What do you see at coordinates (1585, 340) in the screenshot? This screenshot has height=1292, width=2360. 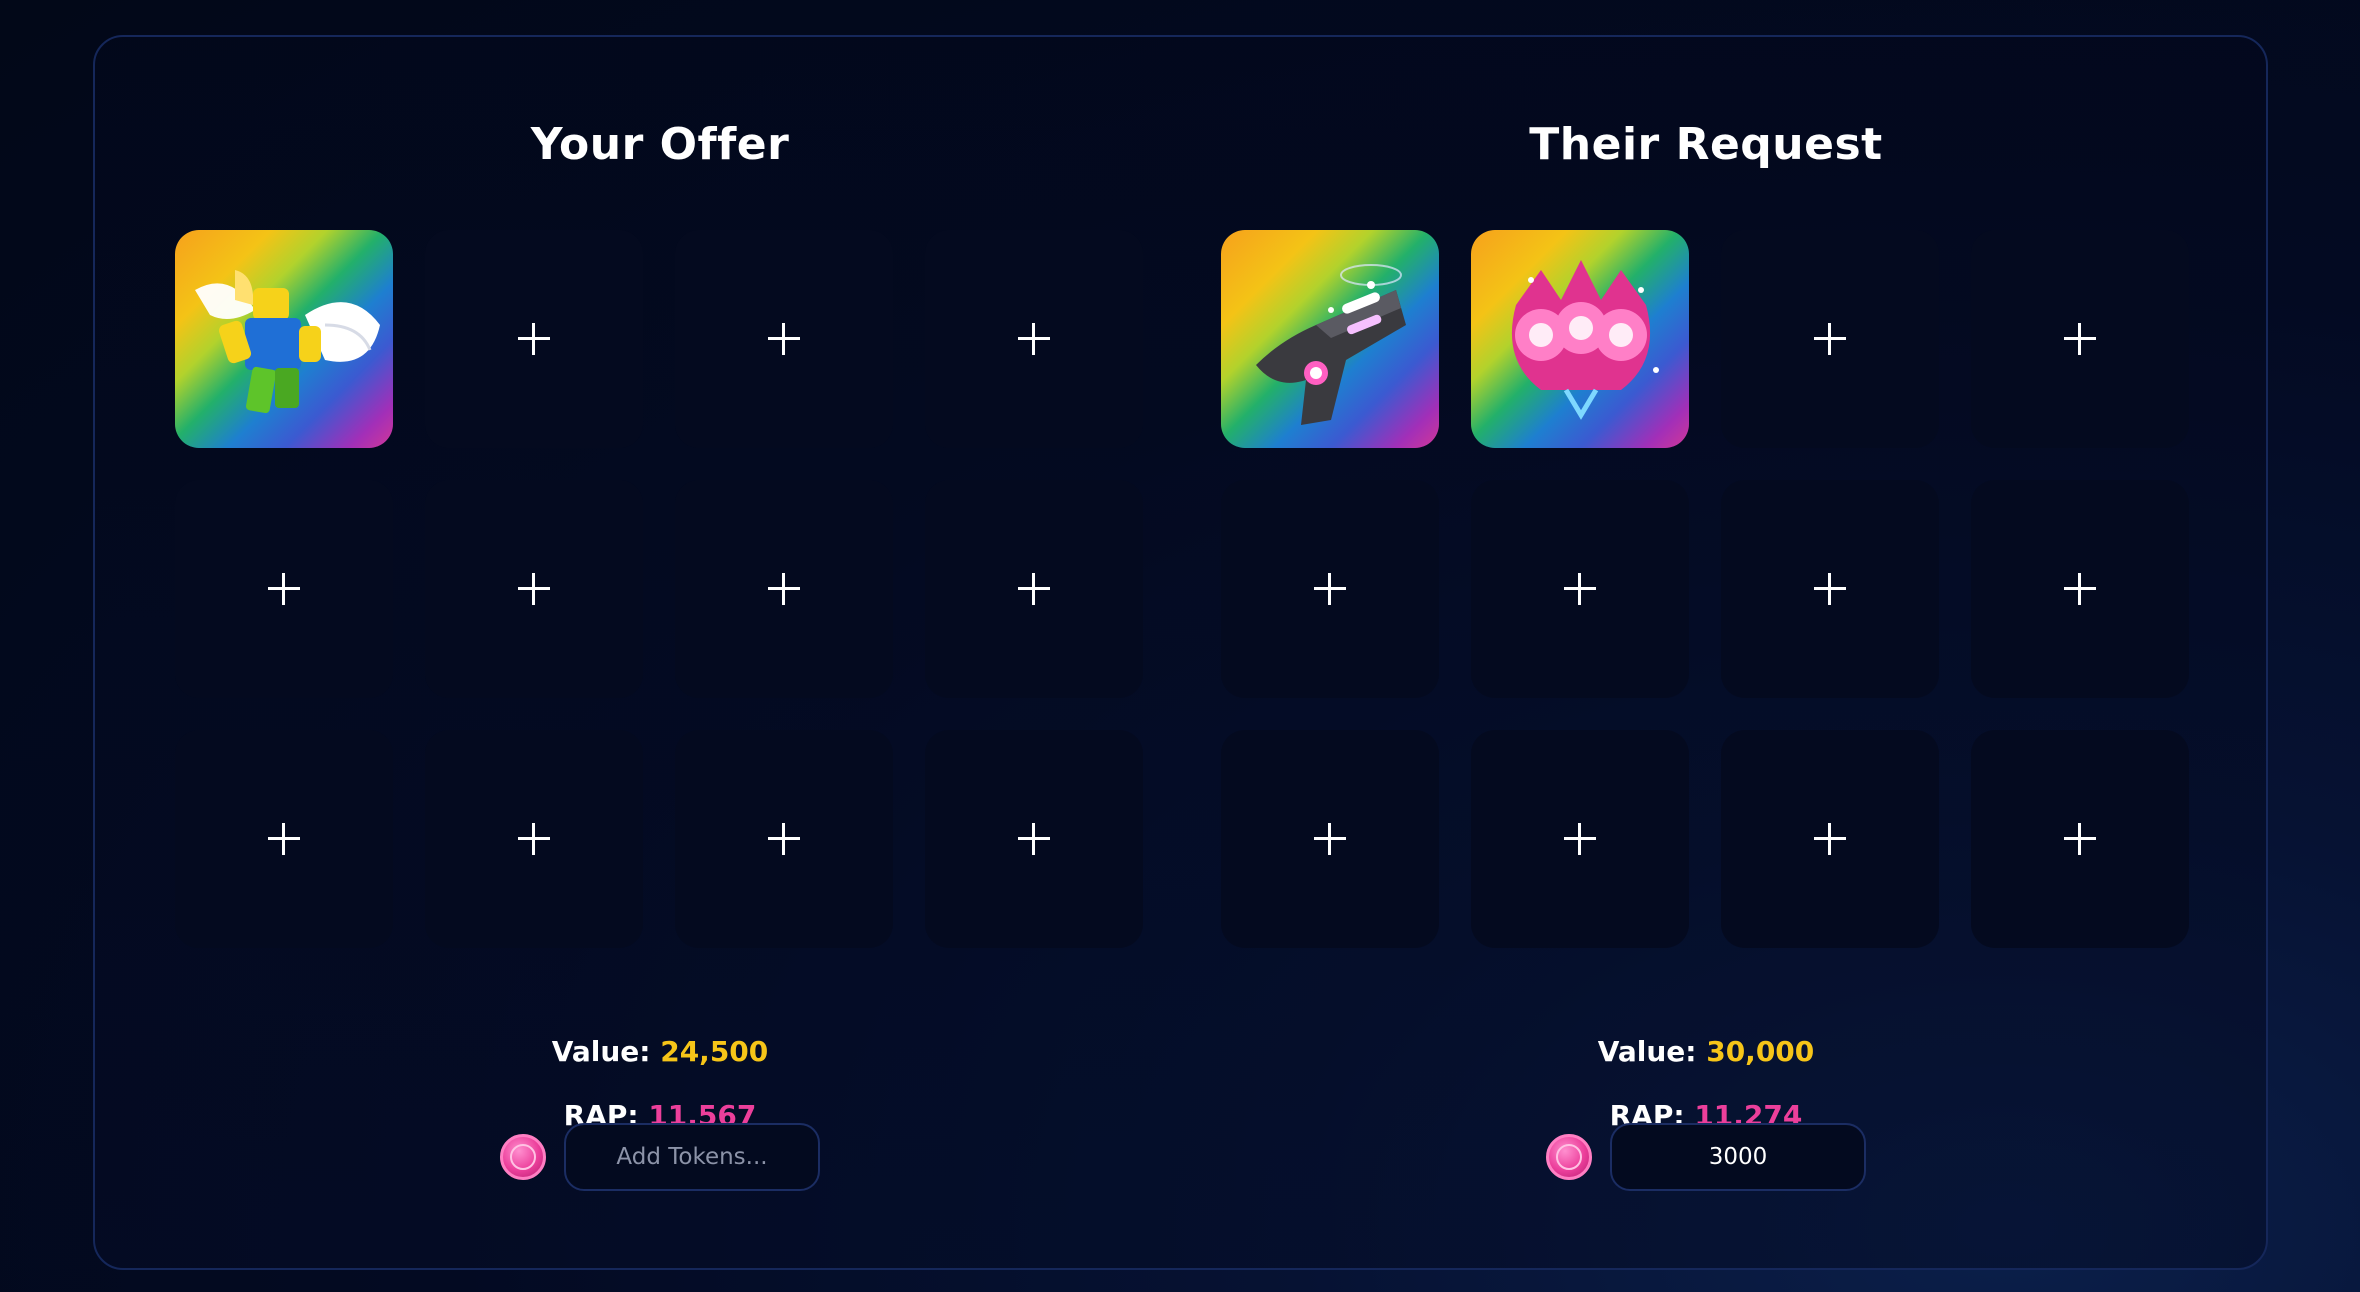 I see `pink-crown-item-icon` at bounding box center [1585, 340].